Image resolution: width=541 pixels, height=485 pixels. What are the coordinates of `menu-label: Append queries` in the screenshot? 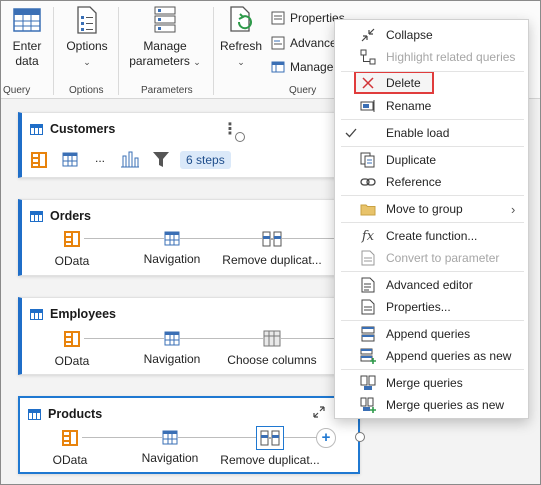 It's located at (428, 334).